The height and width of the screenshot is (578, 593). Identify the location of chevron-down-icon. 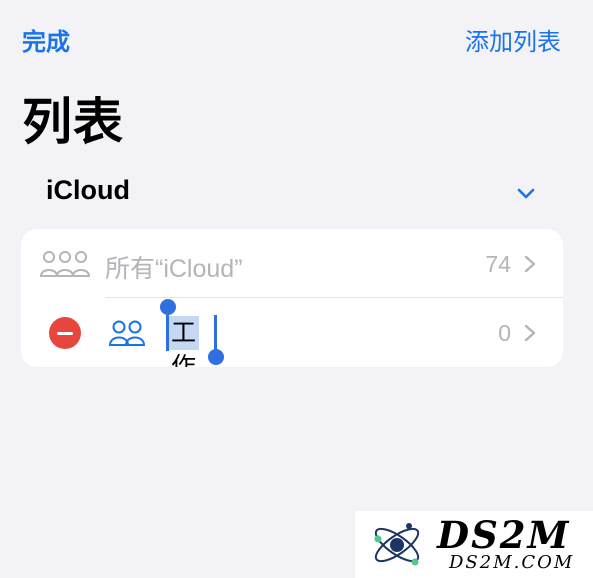
(526, 193).